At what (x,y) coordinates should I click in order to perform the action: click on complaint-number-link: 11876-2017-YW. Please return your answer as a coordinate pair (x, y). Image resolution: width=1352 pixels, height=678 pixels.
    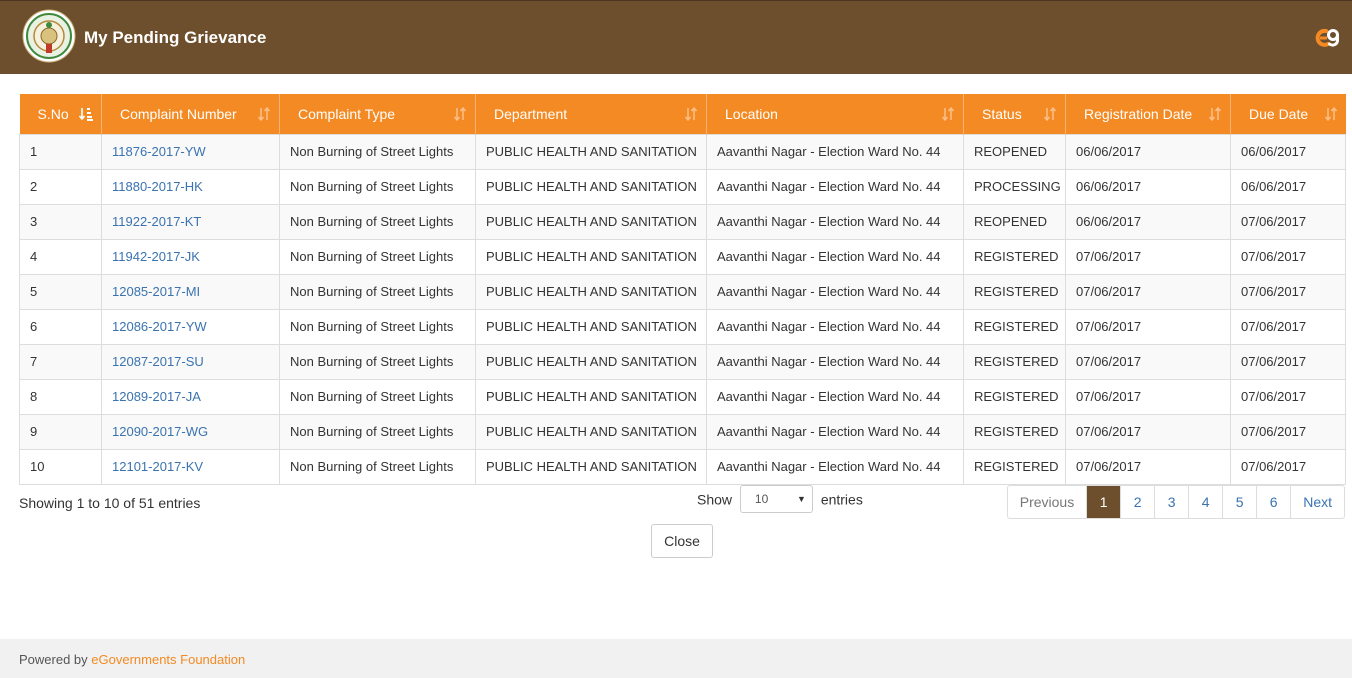
    Looking at the image, I should click on (159, 151).